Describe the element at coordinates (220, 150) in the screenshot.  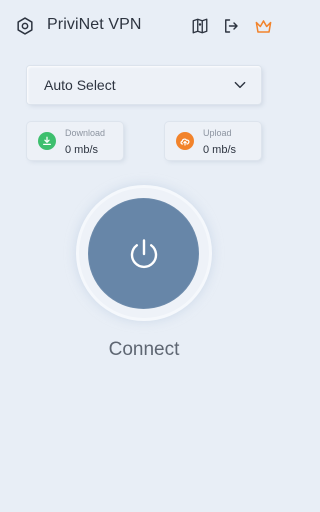
I see `upload-value: 0 mb/s` at that location.